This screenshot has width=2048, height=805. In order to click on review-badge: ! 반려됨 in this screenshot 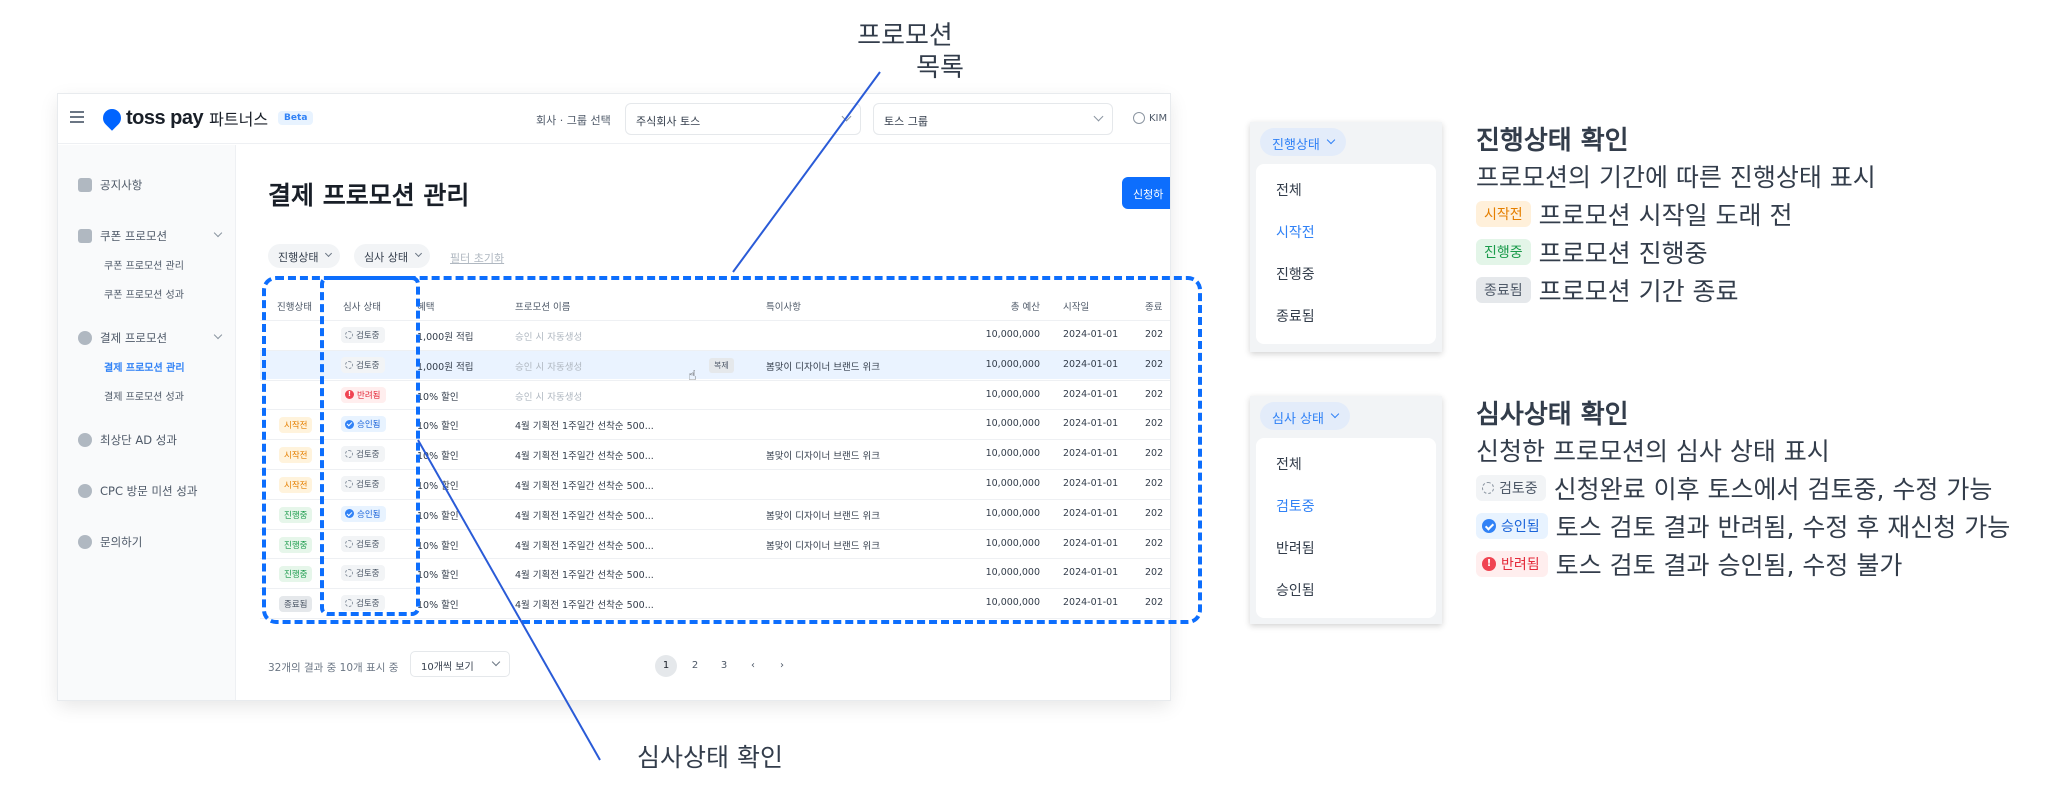, I will do `click(1512, 564)`.